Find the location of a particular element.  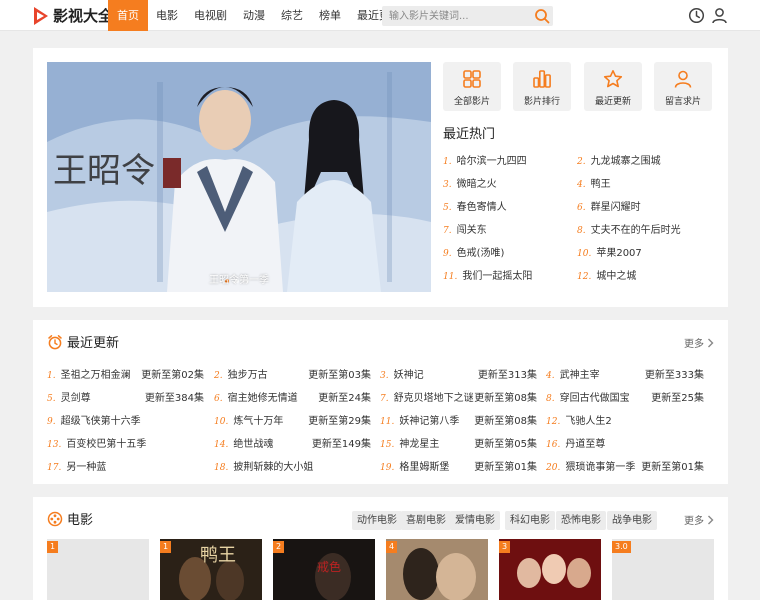

hot-item: 12. 城中之城 is located at coordinates (606, 274).